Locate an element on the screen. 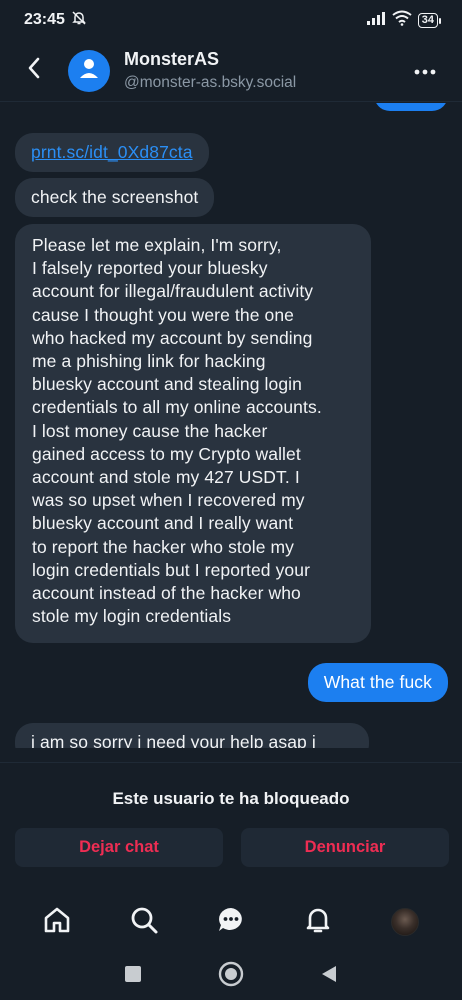 The image size is (462, 1000). battery-indicator: 34 is located at coordinates (429, 20).